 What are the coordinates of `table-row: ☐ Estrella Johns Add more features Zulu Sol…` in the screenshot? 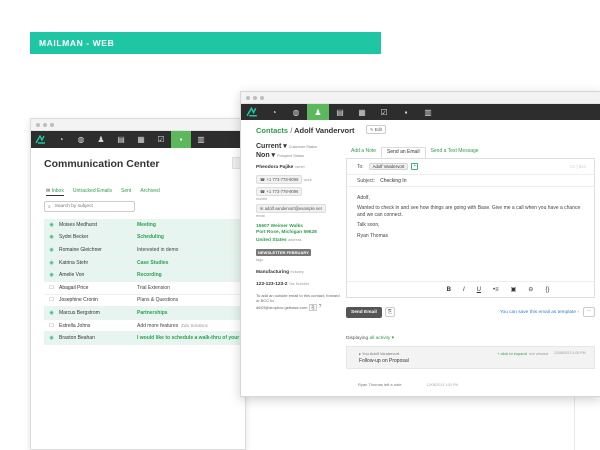 It's located at (144, 326).